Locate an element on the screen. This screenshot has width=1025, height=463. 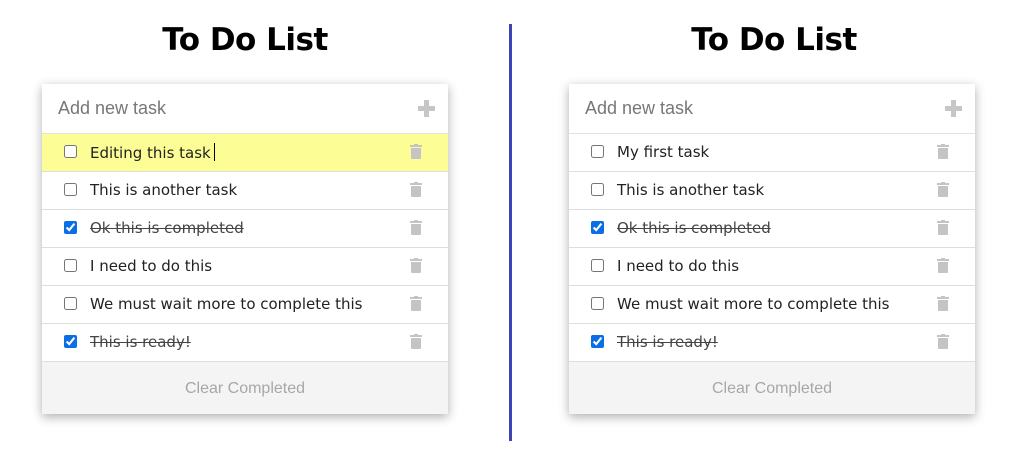
text-cursor is located at coordinates (214, 152).